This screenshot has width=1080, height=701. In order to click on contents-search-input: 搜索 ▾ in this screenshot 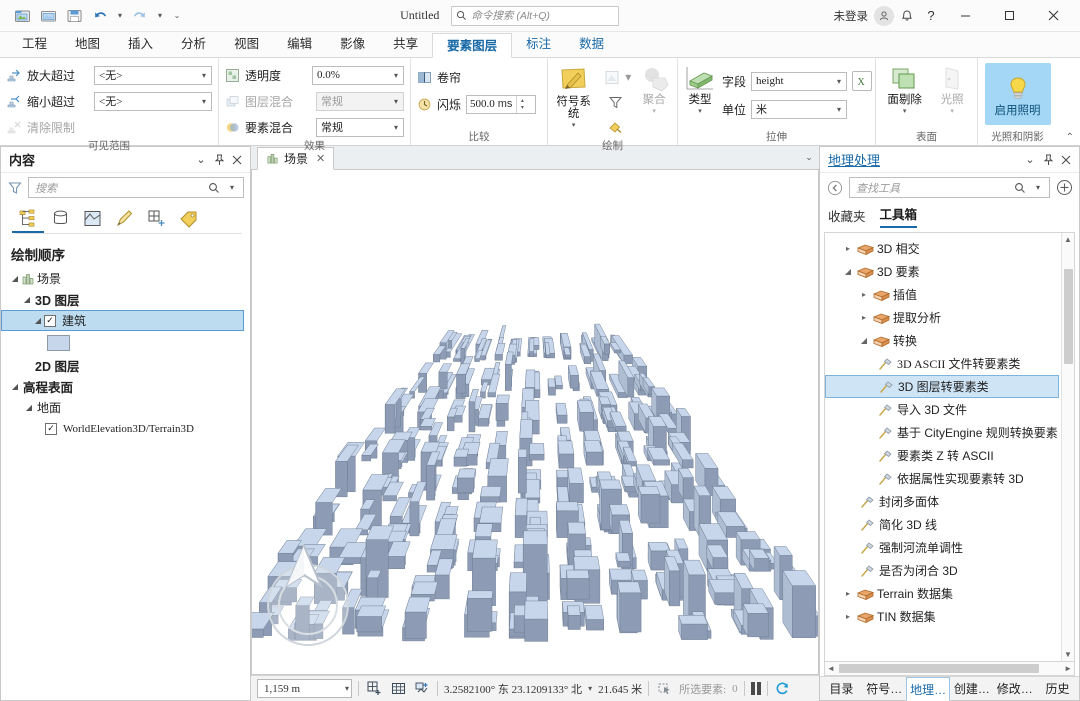, I will do `click(136, 187)`.